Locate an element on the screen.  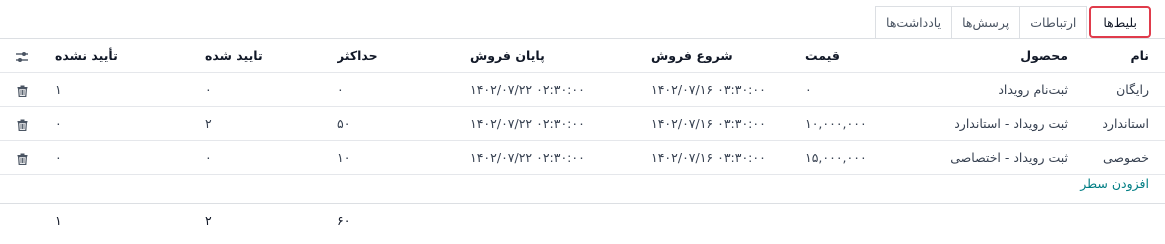
cell-price: ۱۰,۰۰۰,۰۰۰ is located at coordinates (836, 123).